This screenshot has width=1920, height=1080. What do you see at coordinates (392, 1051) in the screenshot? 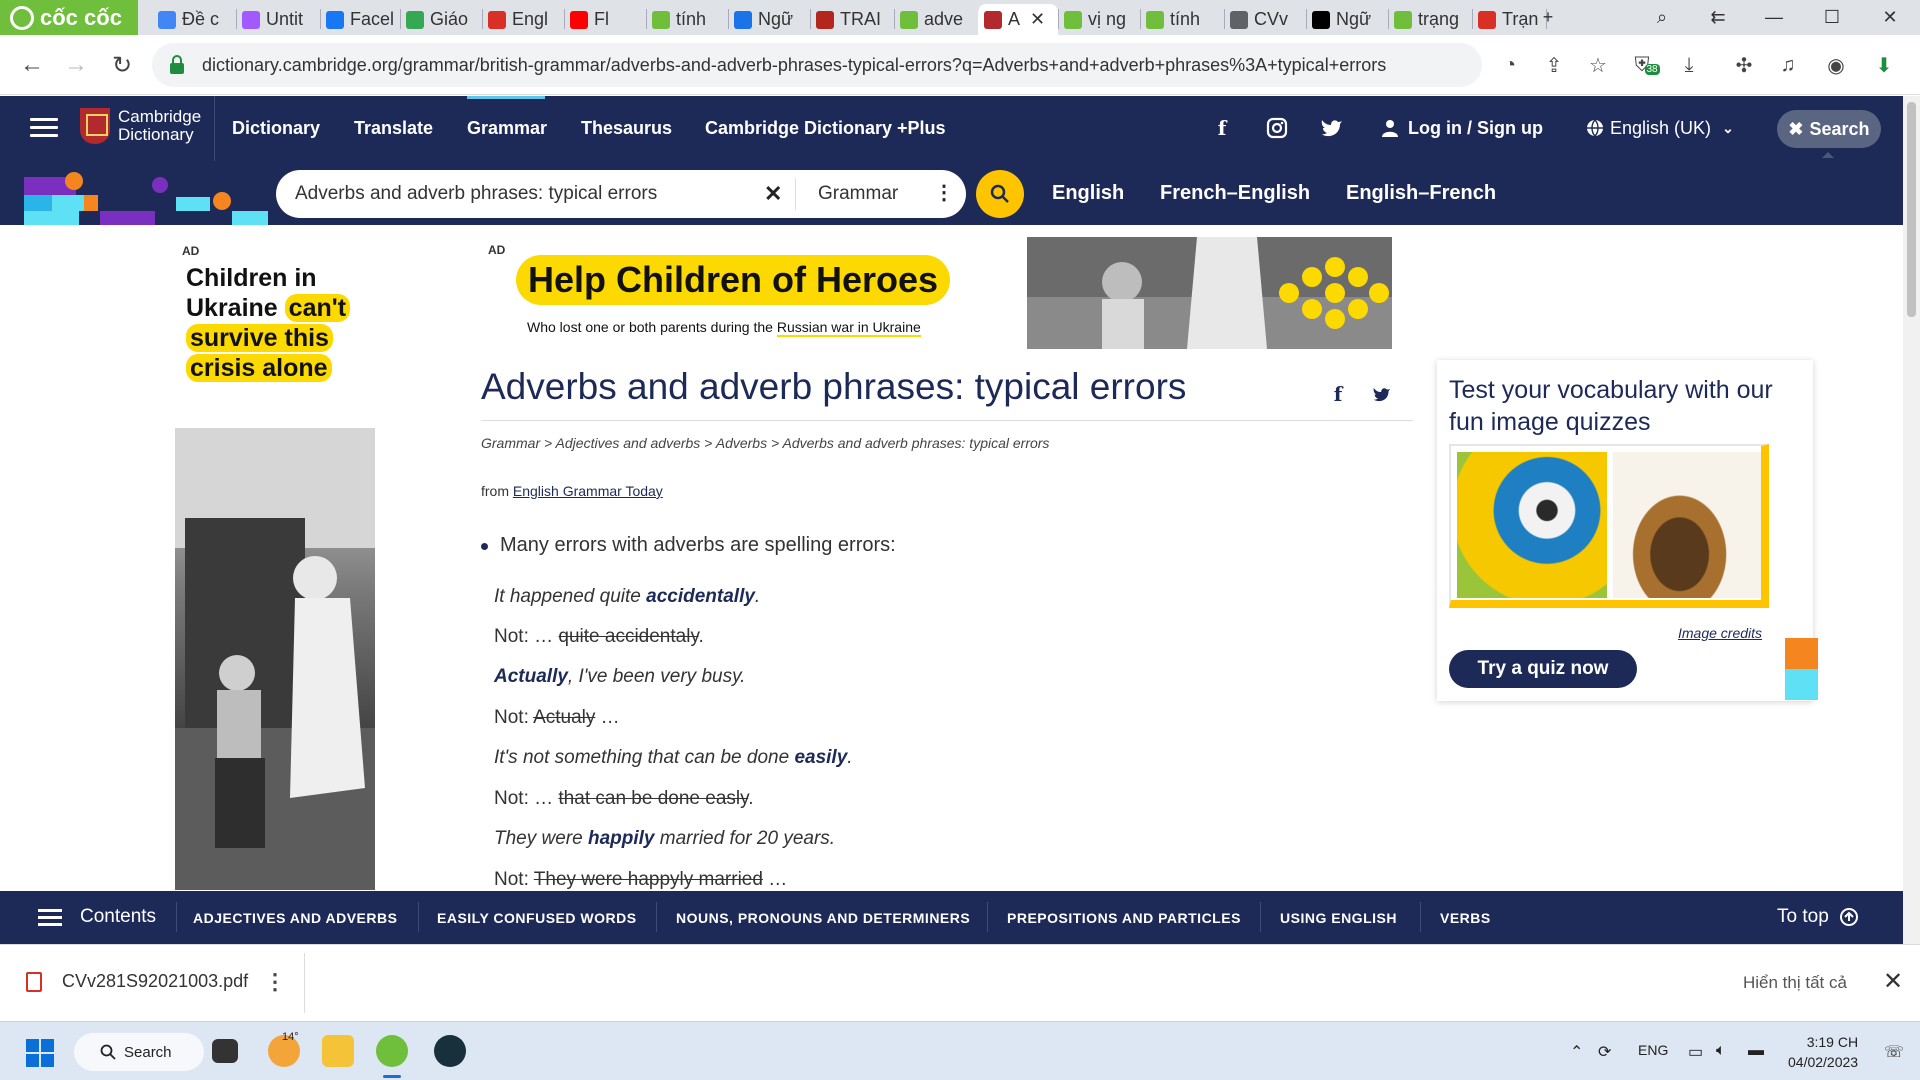
I see `coccoc-taskbar-icon` at bounding box center [392, 1051].